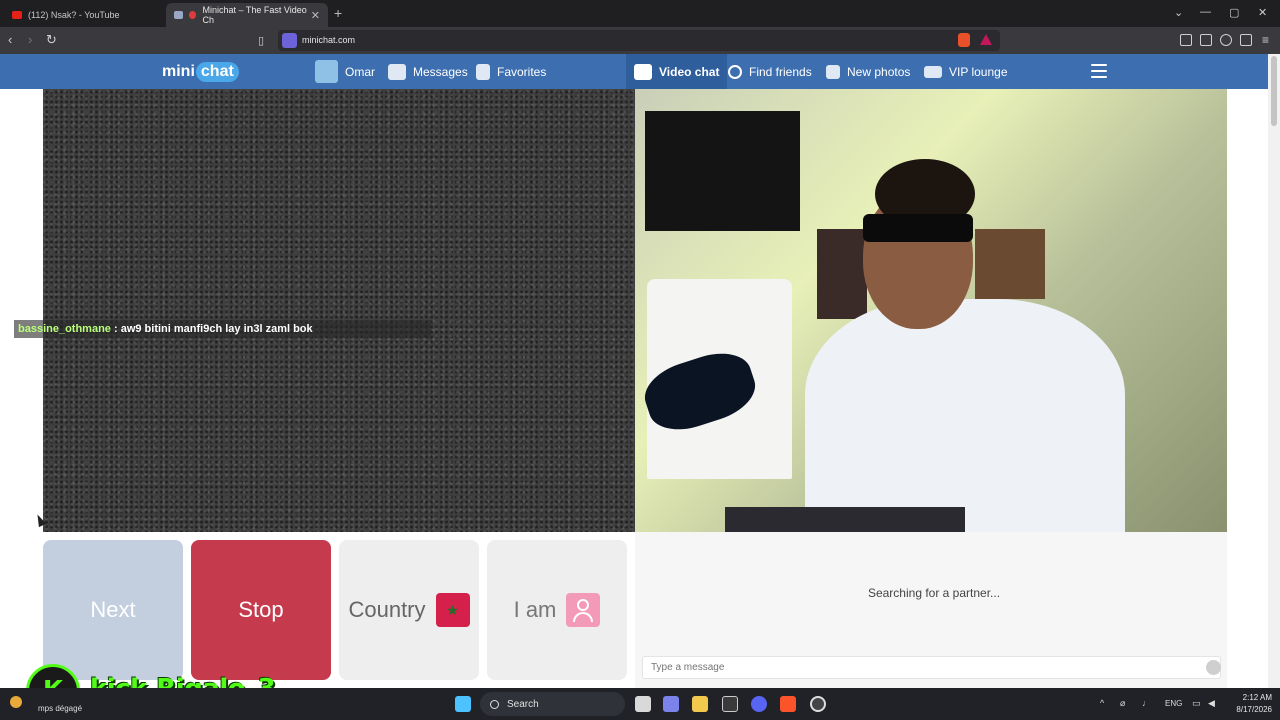 The image size is (1280, 720). Describe the element at coordinates (759, 704) in the screenshot. I see `discord-icon` at that location.